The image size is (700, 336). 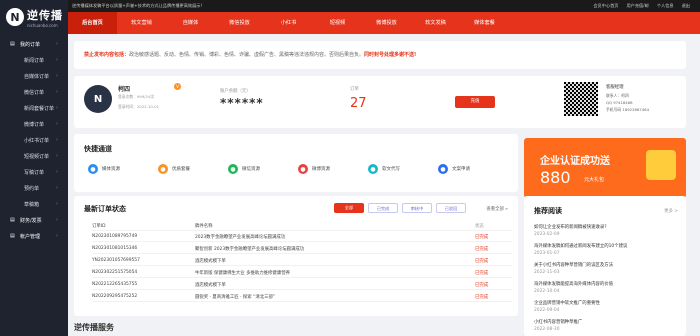 What do you see at coordinates (302, 285) in the screenshot?
I see `table-row: N202212265435755 酒店模式模下单 已完成` at bounding box center [302, 285].